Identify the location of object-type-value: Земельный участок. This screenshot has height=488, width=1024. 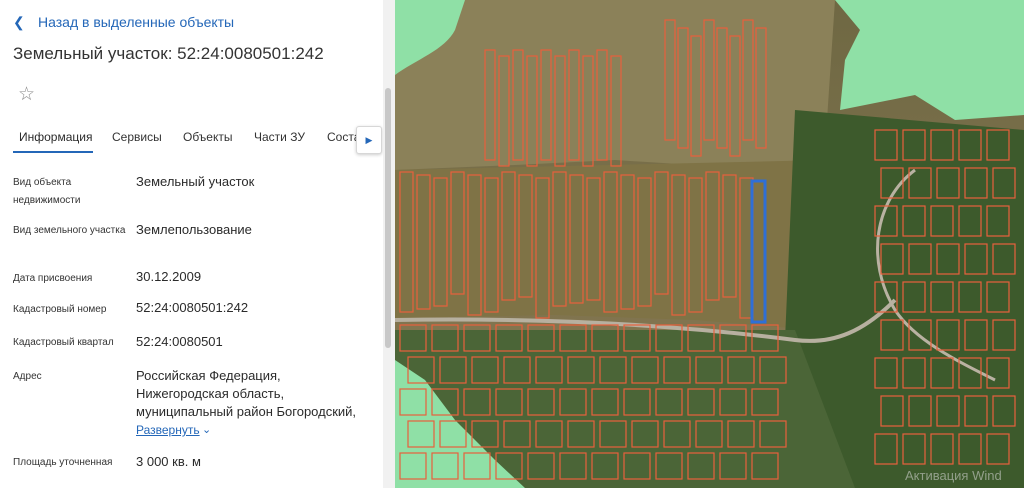
(195, 181).